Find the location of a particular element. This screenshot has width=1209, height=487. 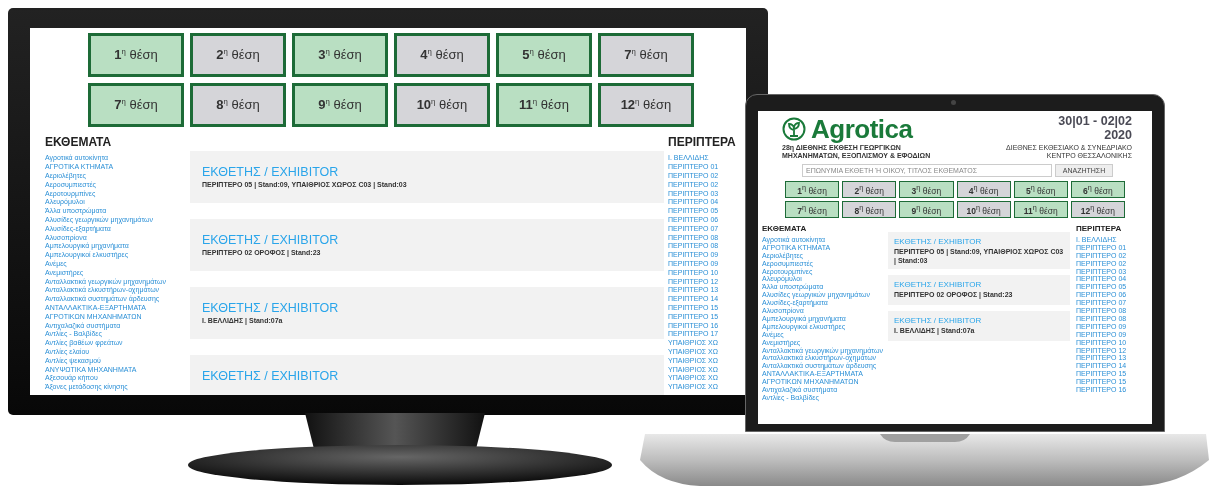

event-year: 2020 is located at coordinates (1118, 135).